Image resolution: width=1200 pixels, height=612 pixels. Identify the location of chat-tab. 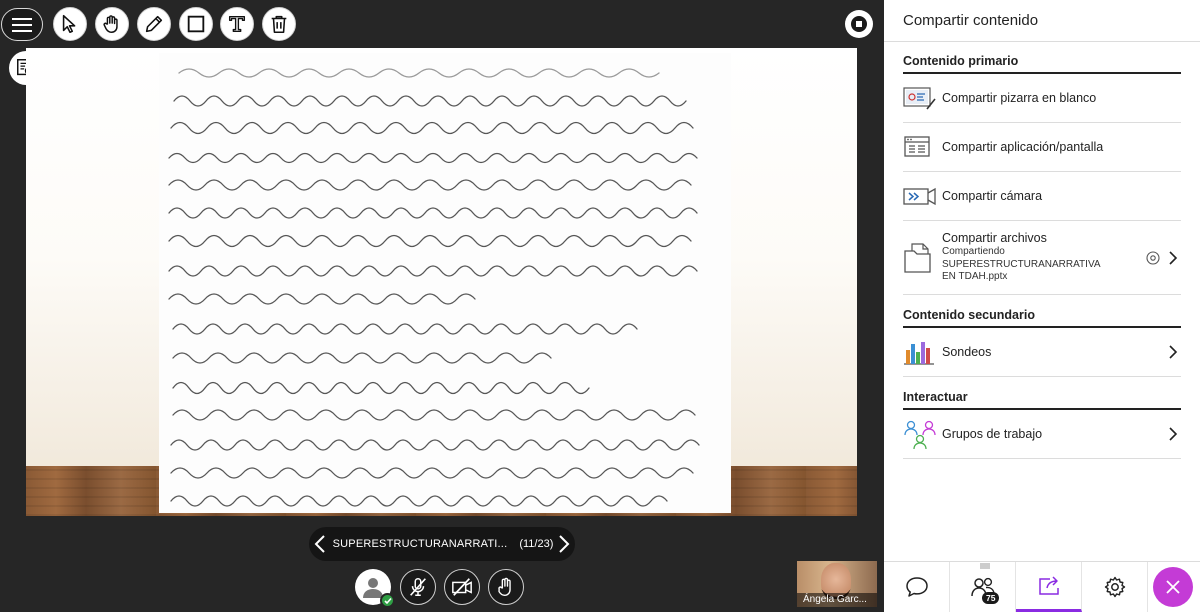
(917, 587).